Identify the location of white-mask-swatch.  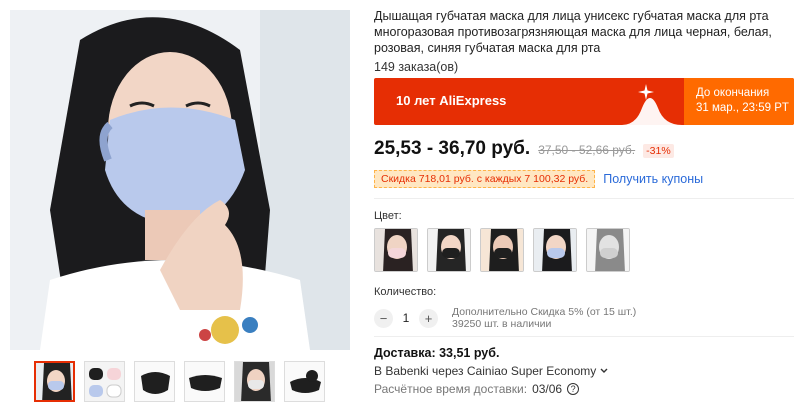
(396, 250).